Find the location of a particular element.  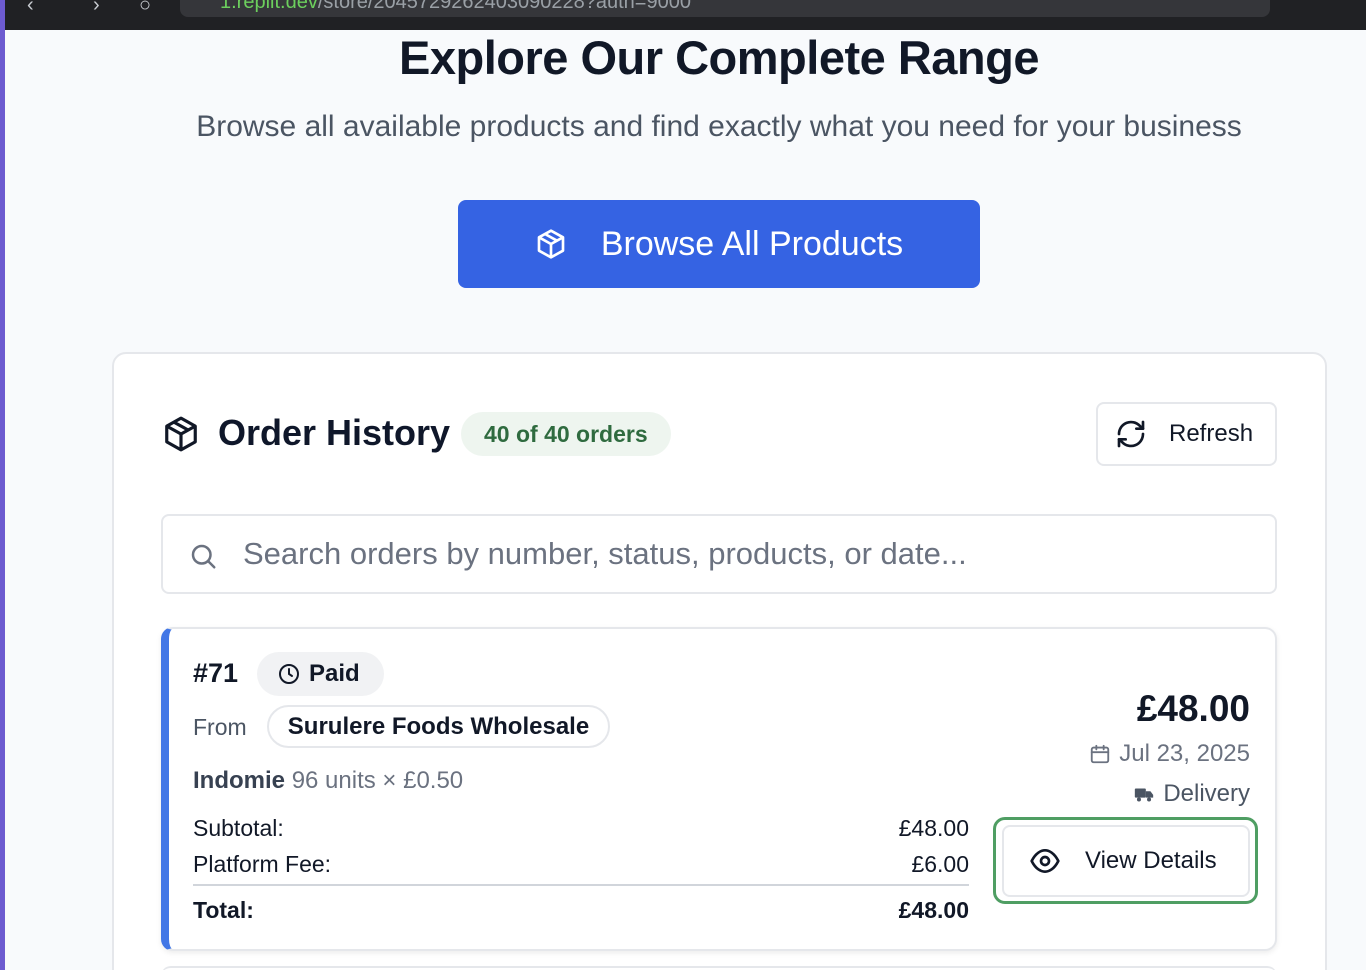

search-icon is located at coordinates (203, 556).